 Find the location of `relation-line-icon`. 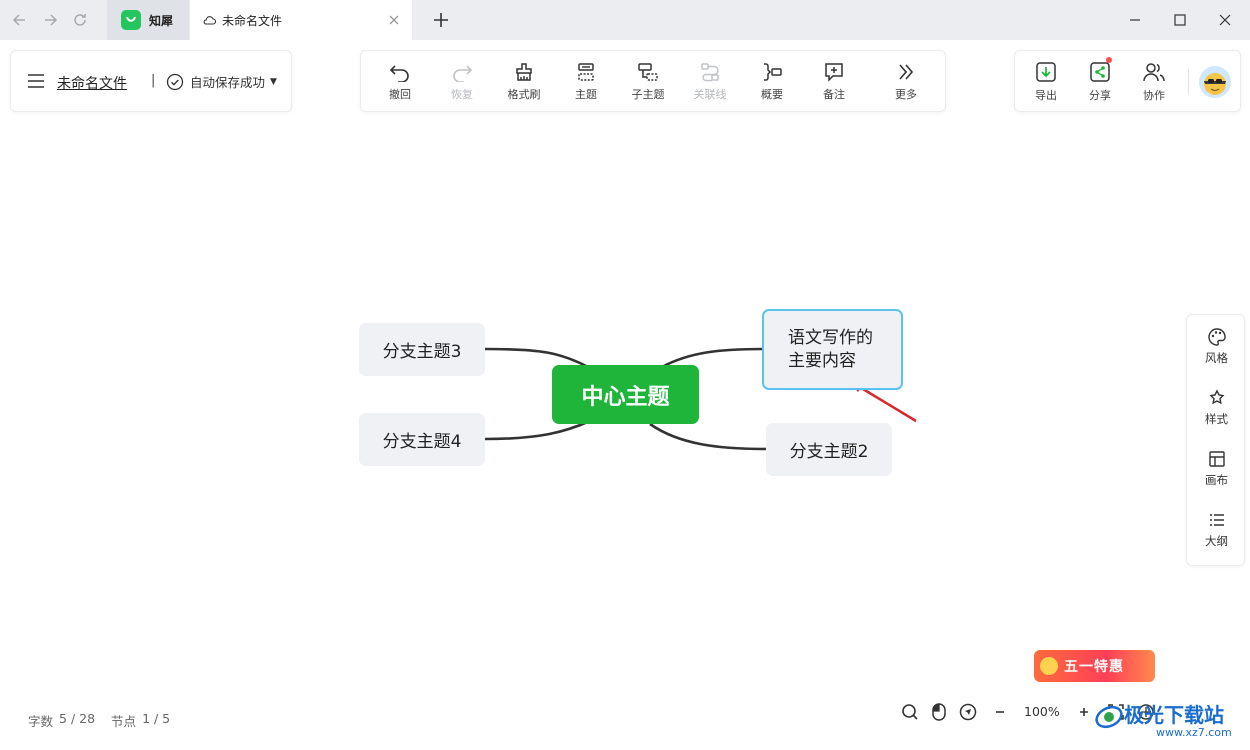

relation-line-icon is located at coordinates (710, 72).